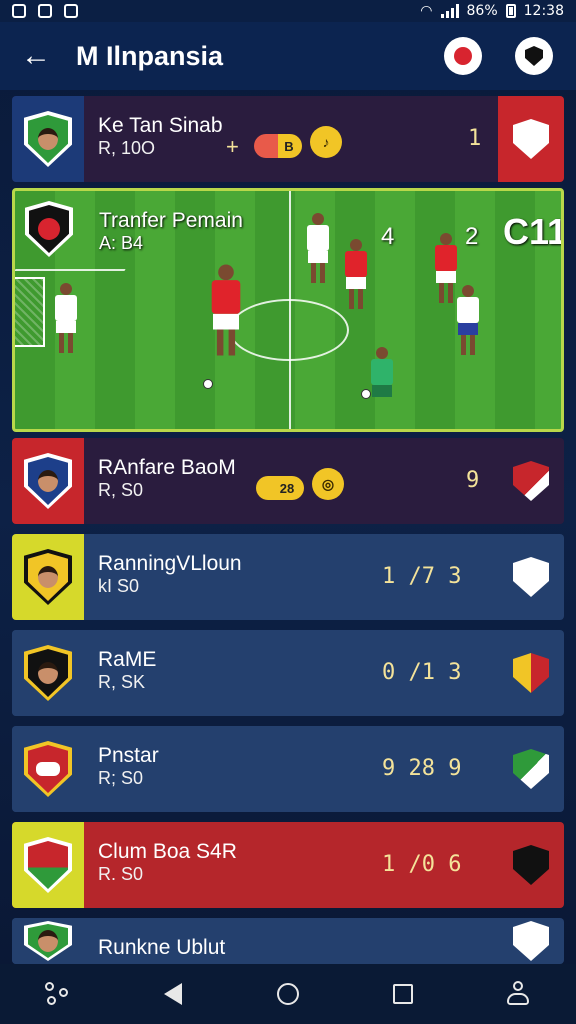 This screenshot has width=576, height=1024. I want to click on recents-square-icon, so click(403, 994).